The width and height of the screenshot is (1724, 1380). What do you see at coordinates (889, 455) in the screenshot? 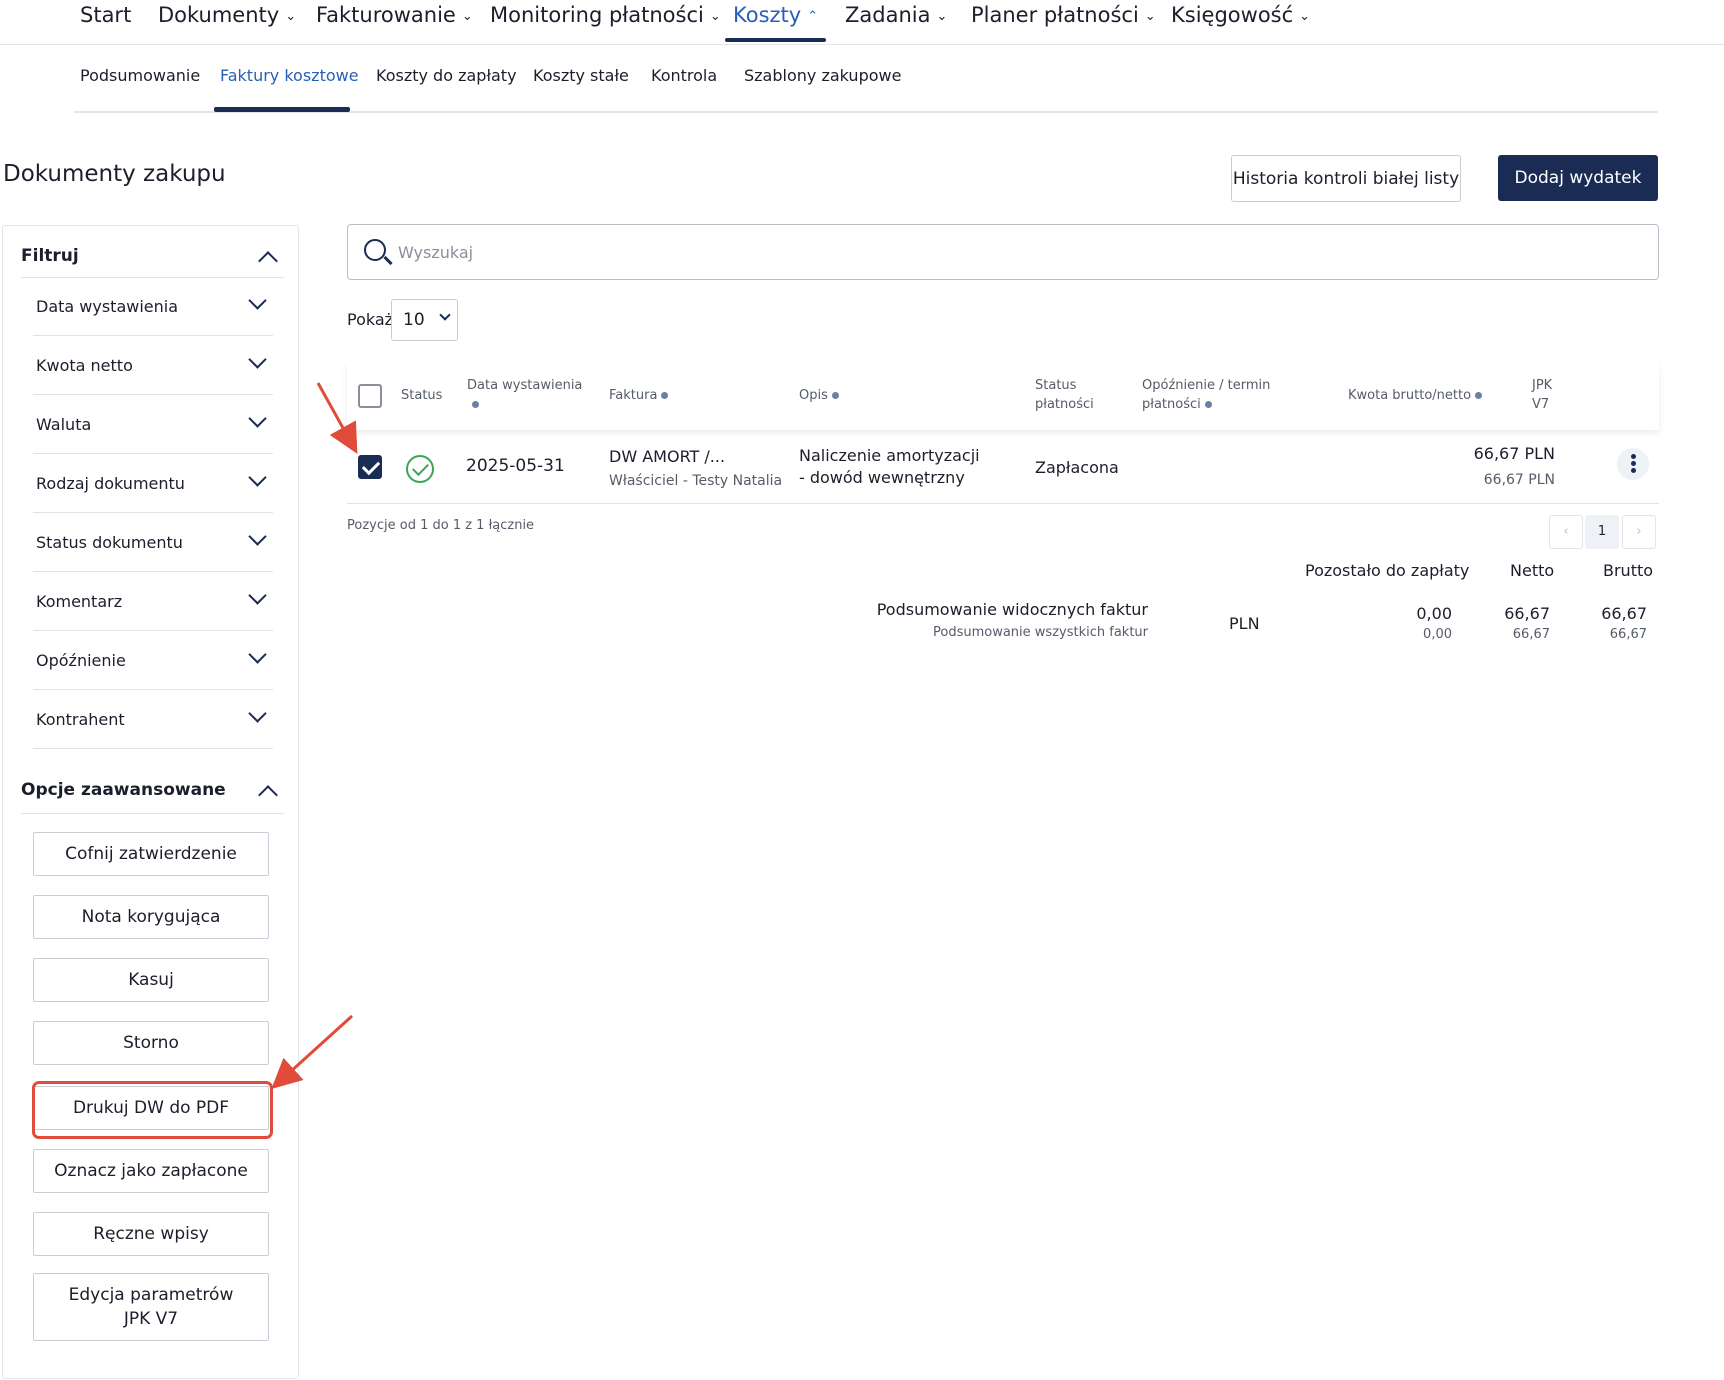
I see `row-description-line1: Naliczenie amortyzacji` at bounding box center [889, 455].